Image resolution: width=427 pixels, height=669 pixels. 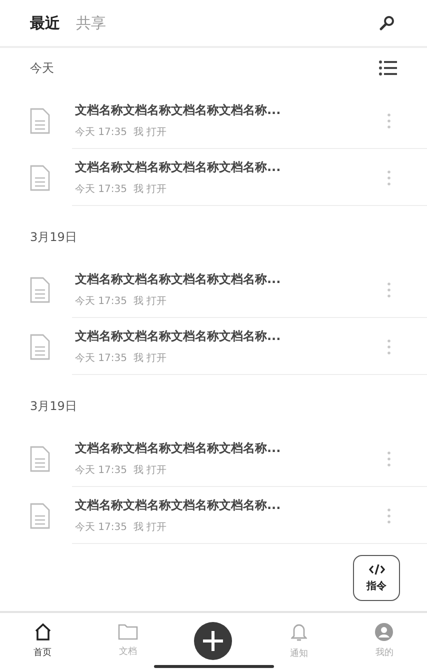 What do you see at coordinates (388, 68) in the screenshot?
I see `list-view-icon` at bounding box center [388, 68].